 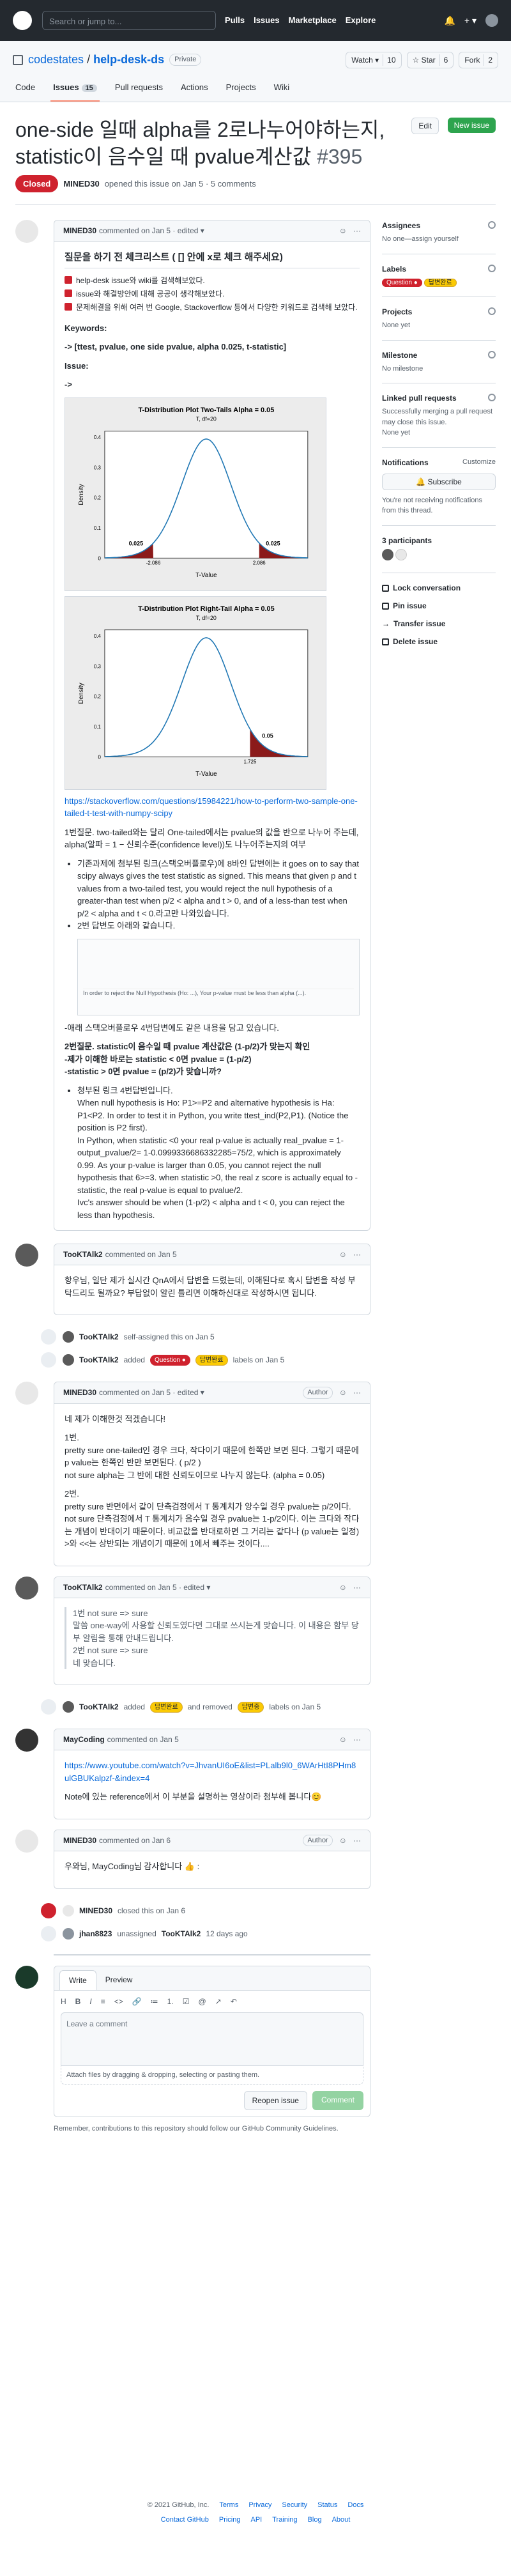 I want to click on footer-link: API, so click(x=256, y=2520).